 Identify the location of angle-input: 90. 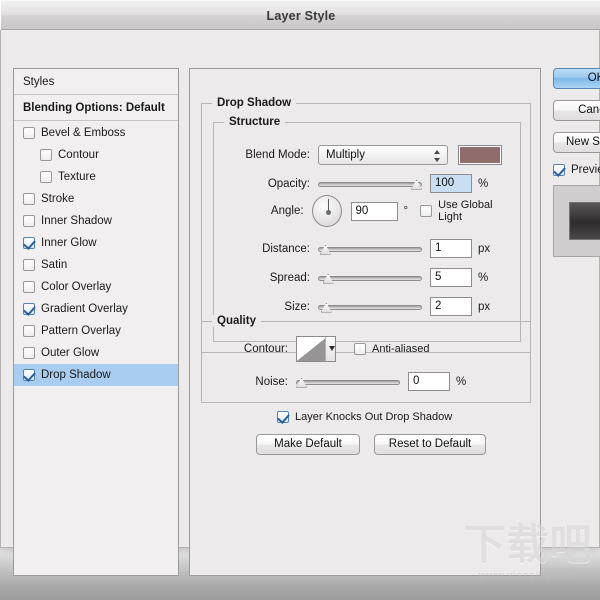
(374, 211).